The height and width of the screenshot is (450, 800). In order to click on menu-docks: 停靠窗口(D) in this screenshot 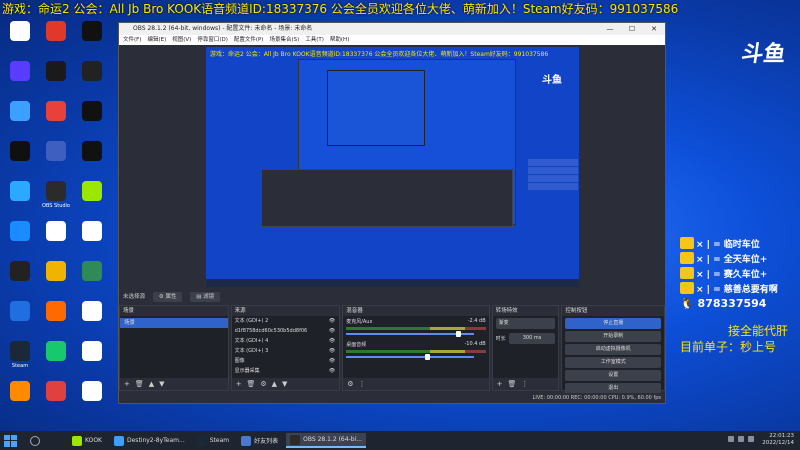, I will do `click(212, 40)`.